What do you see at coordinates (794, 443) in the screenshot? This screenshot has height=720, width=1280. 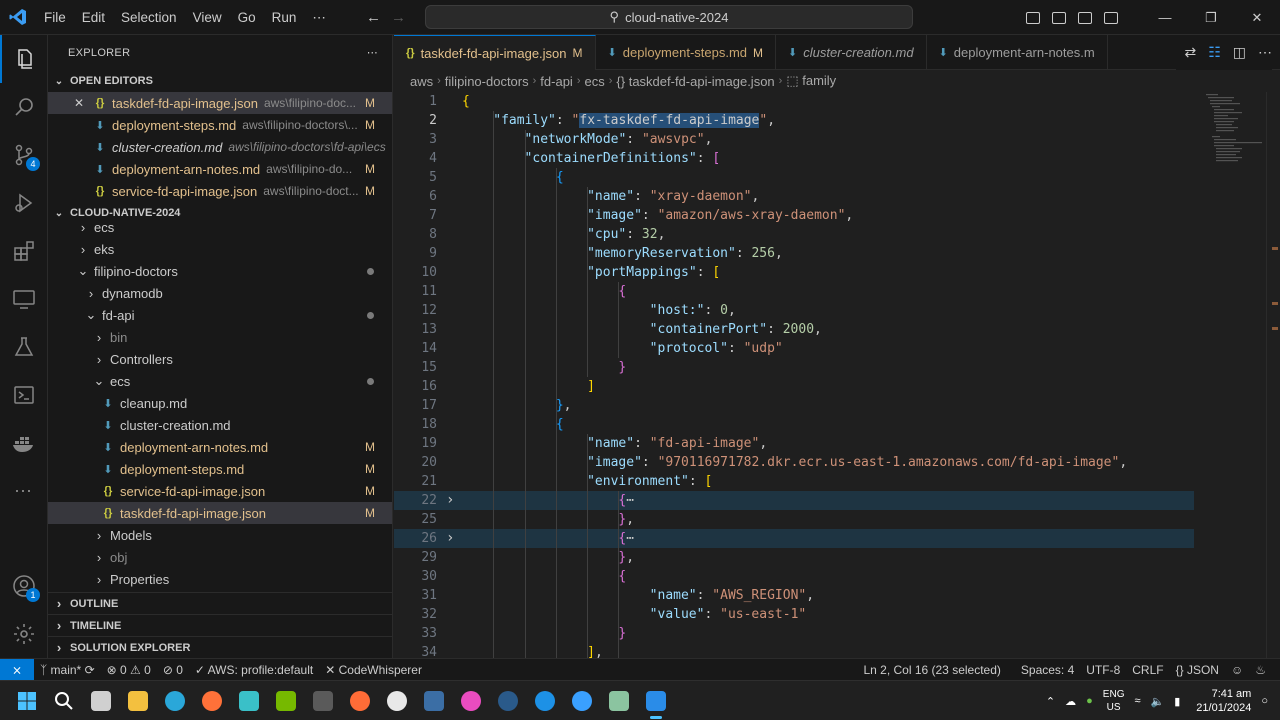 I see `code-line: 19 "name": "fd-api-image",` at bounding box center [794, 443].